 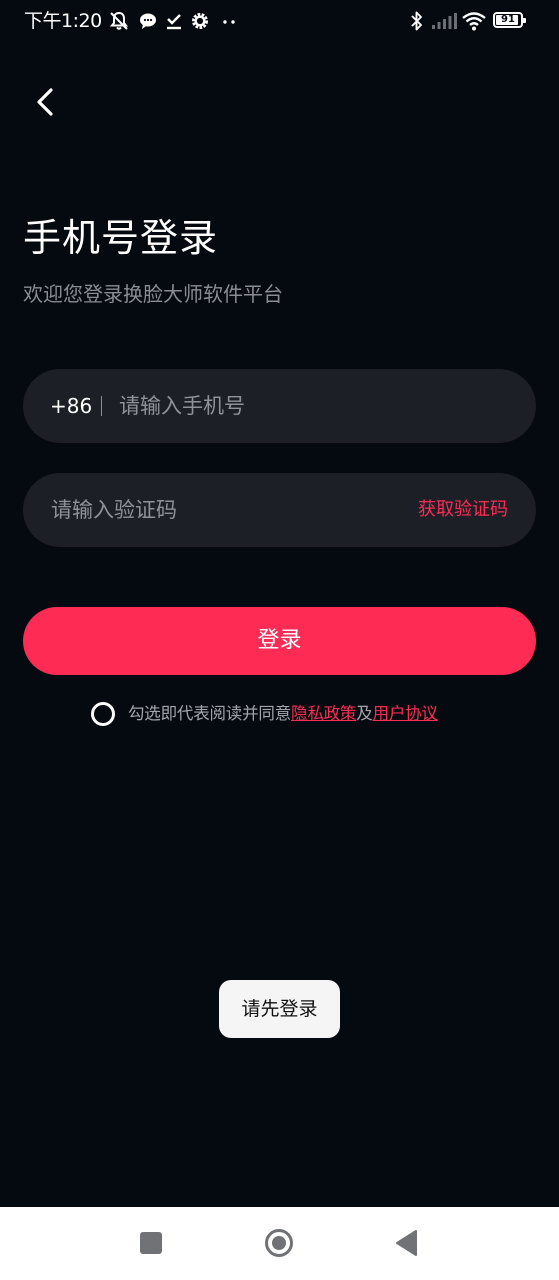 I want to click on cellular-signal-icon, so click(x=444, y=21).